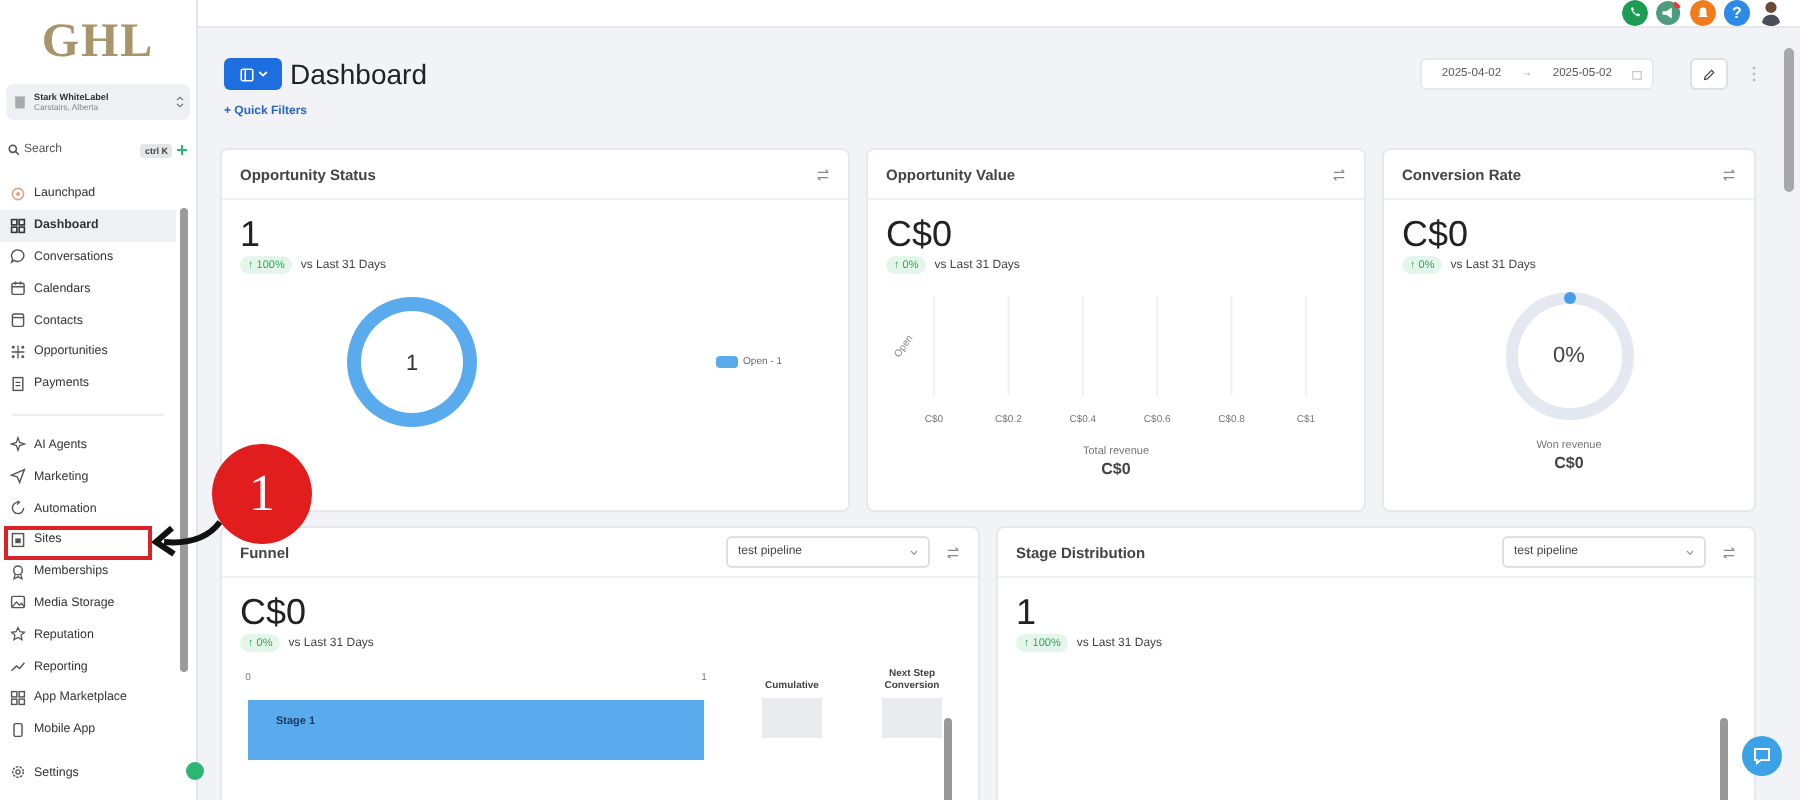  I want to click on megaphone-icon, so click(1669, 13).